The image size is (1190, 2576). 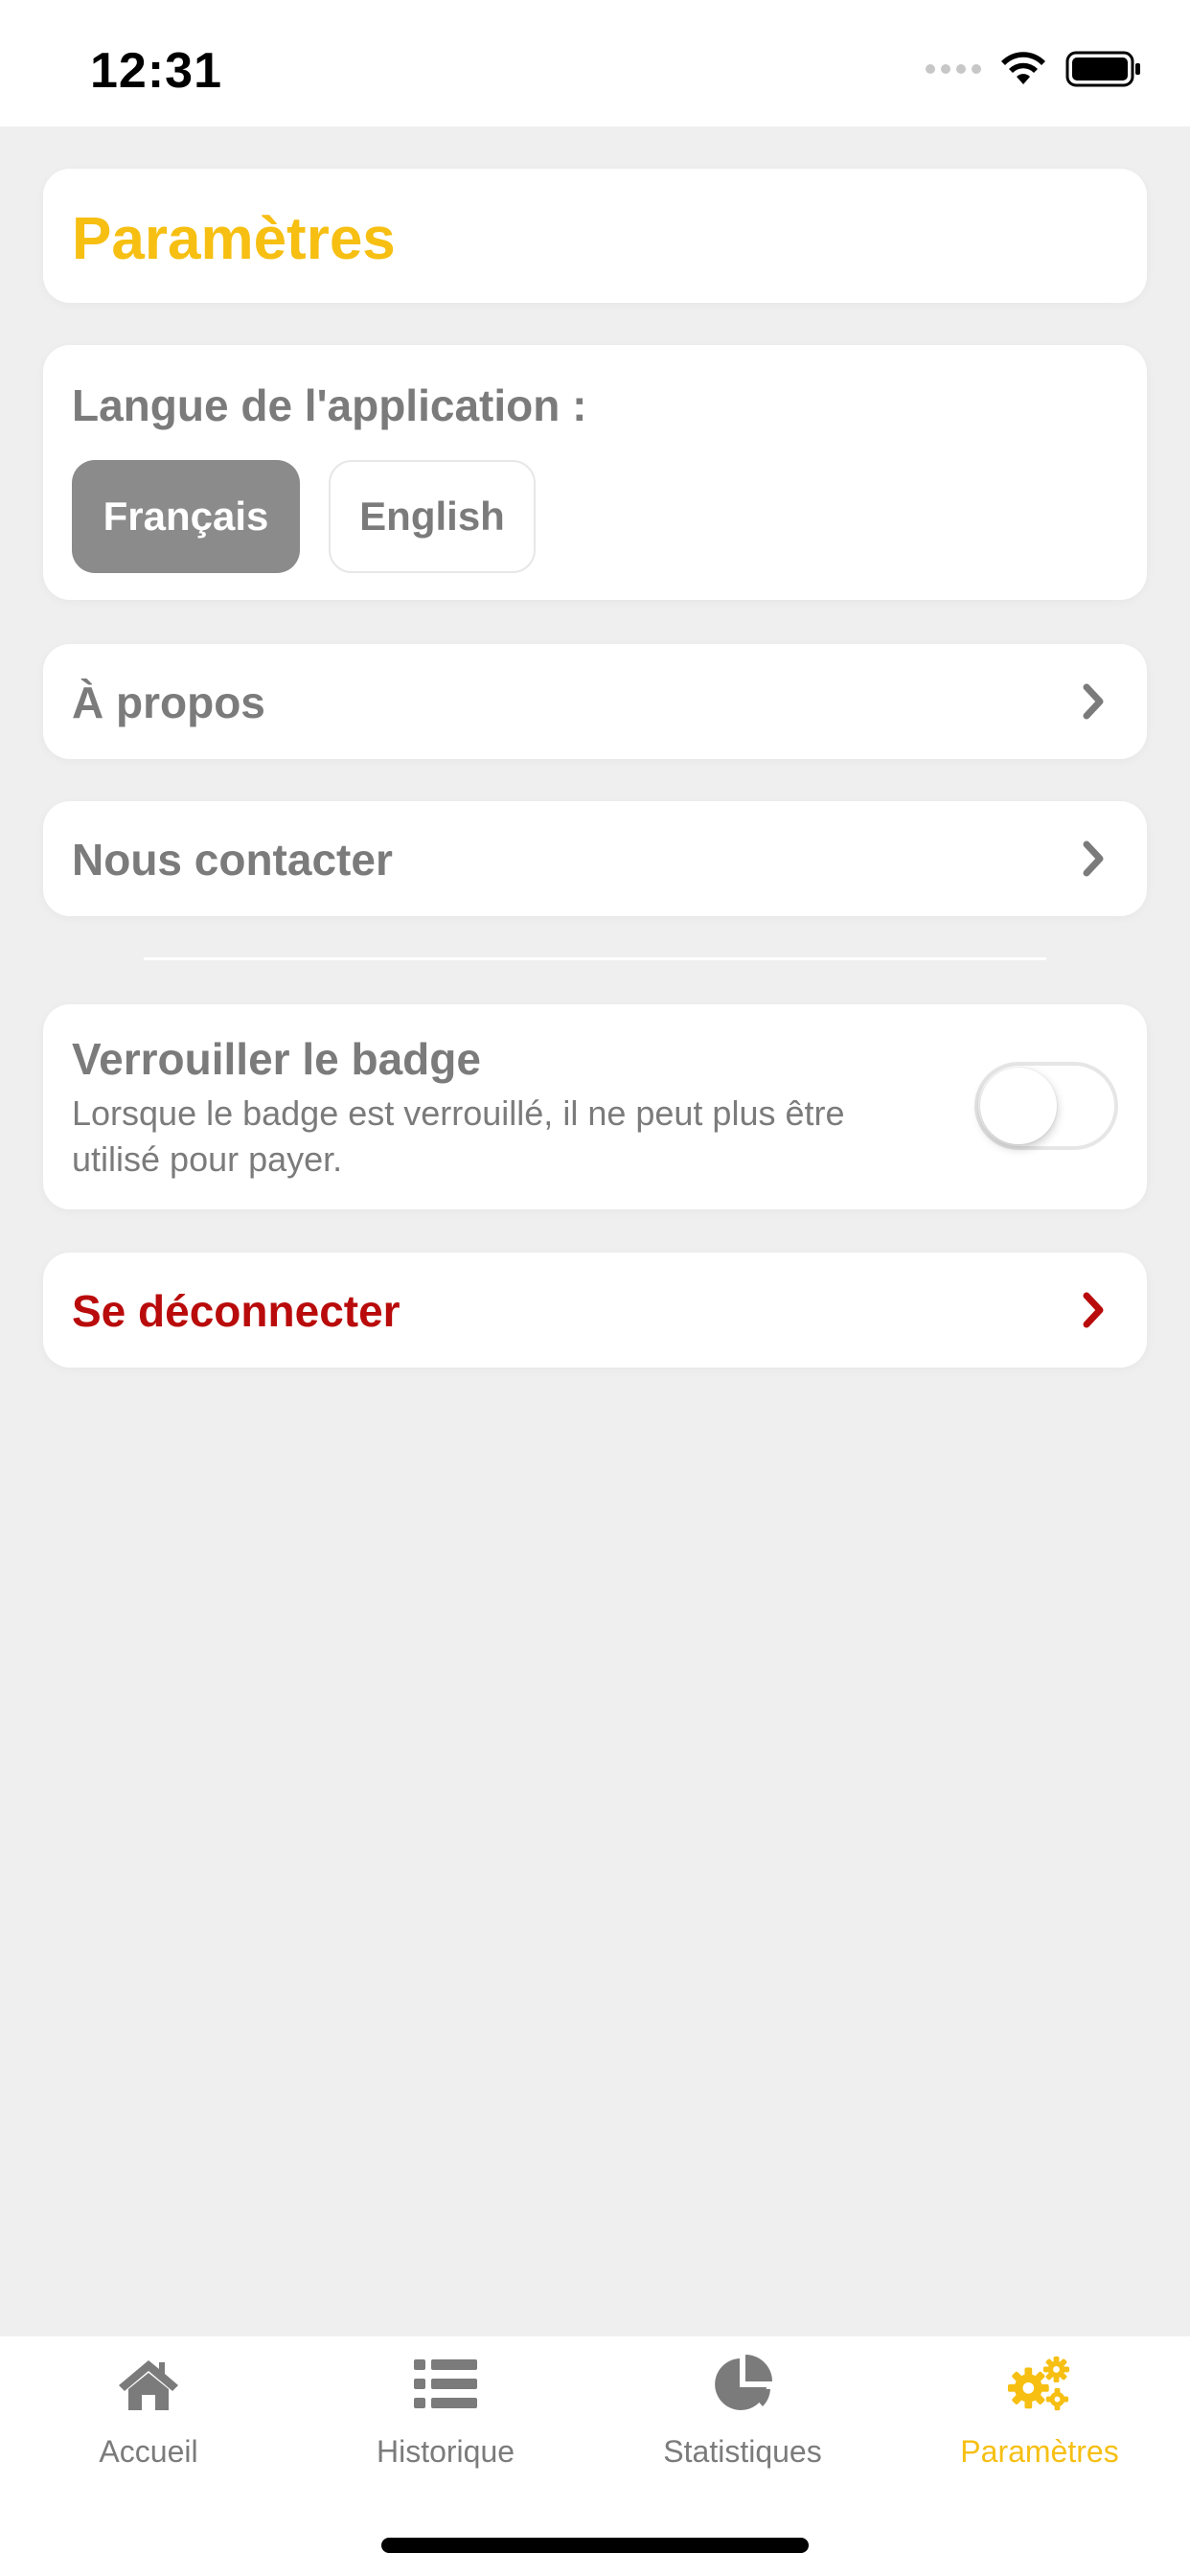 I want to click on tab-parametres: Paramètres, so click(x=1039, y=2417).